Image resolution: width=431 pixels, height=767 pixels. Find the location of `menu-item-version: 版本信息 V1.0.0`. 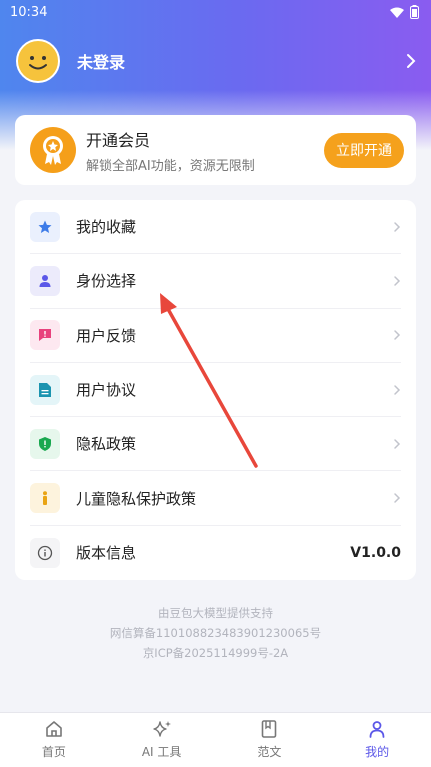

menu-item-version: 版本信息 V1.0.0 is located at coordinates (215, 553).